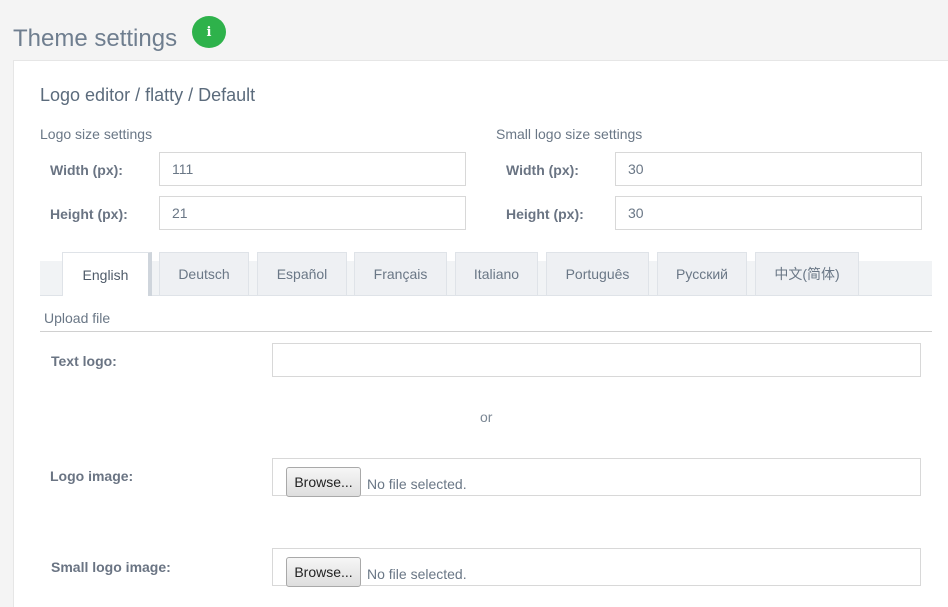 The image size is (948, 607). Describe the element at coordinates (204, 273) in the screenshot. I see `tab-deutsch: Deutsch` at that location.